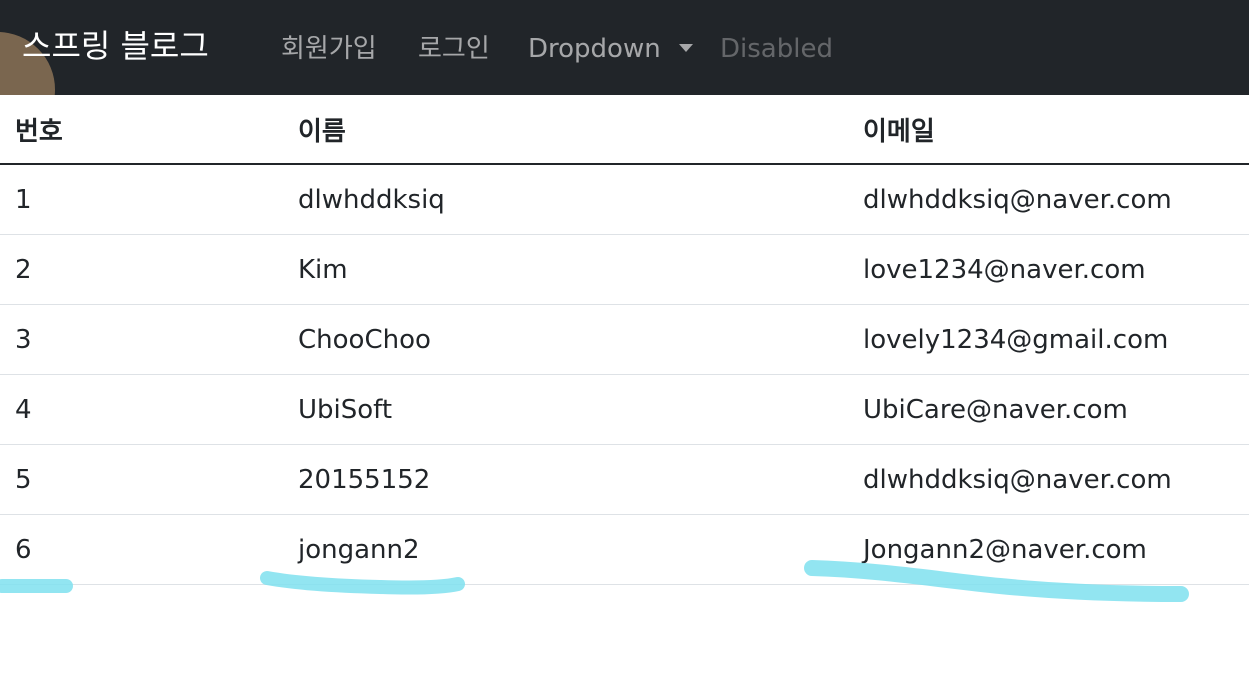 The height and width of the screenshot is (700, 1249). What do you see at coordinates (776, 49) in the screenshot?
I see `nav-disabled-link: Disabled` at bounding box center [776, 49].